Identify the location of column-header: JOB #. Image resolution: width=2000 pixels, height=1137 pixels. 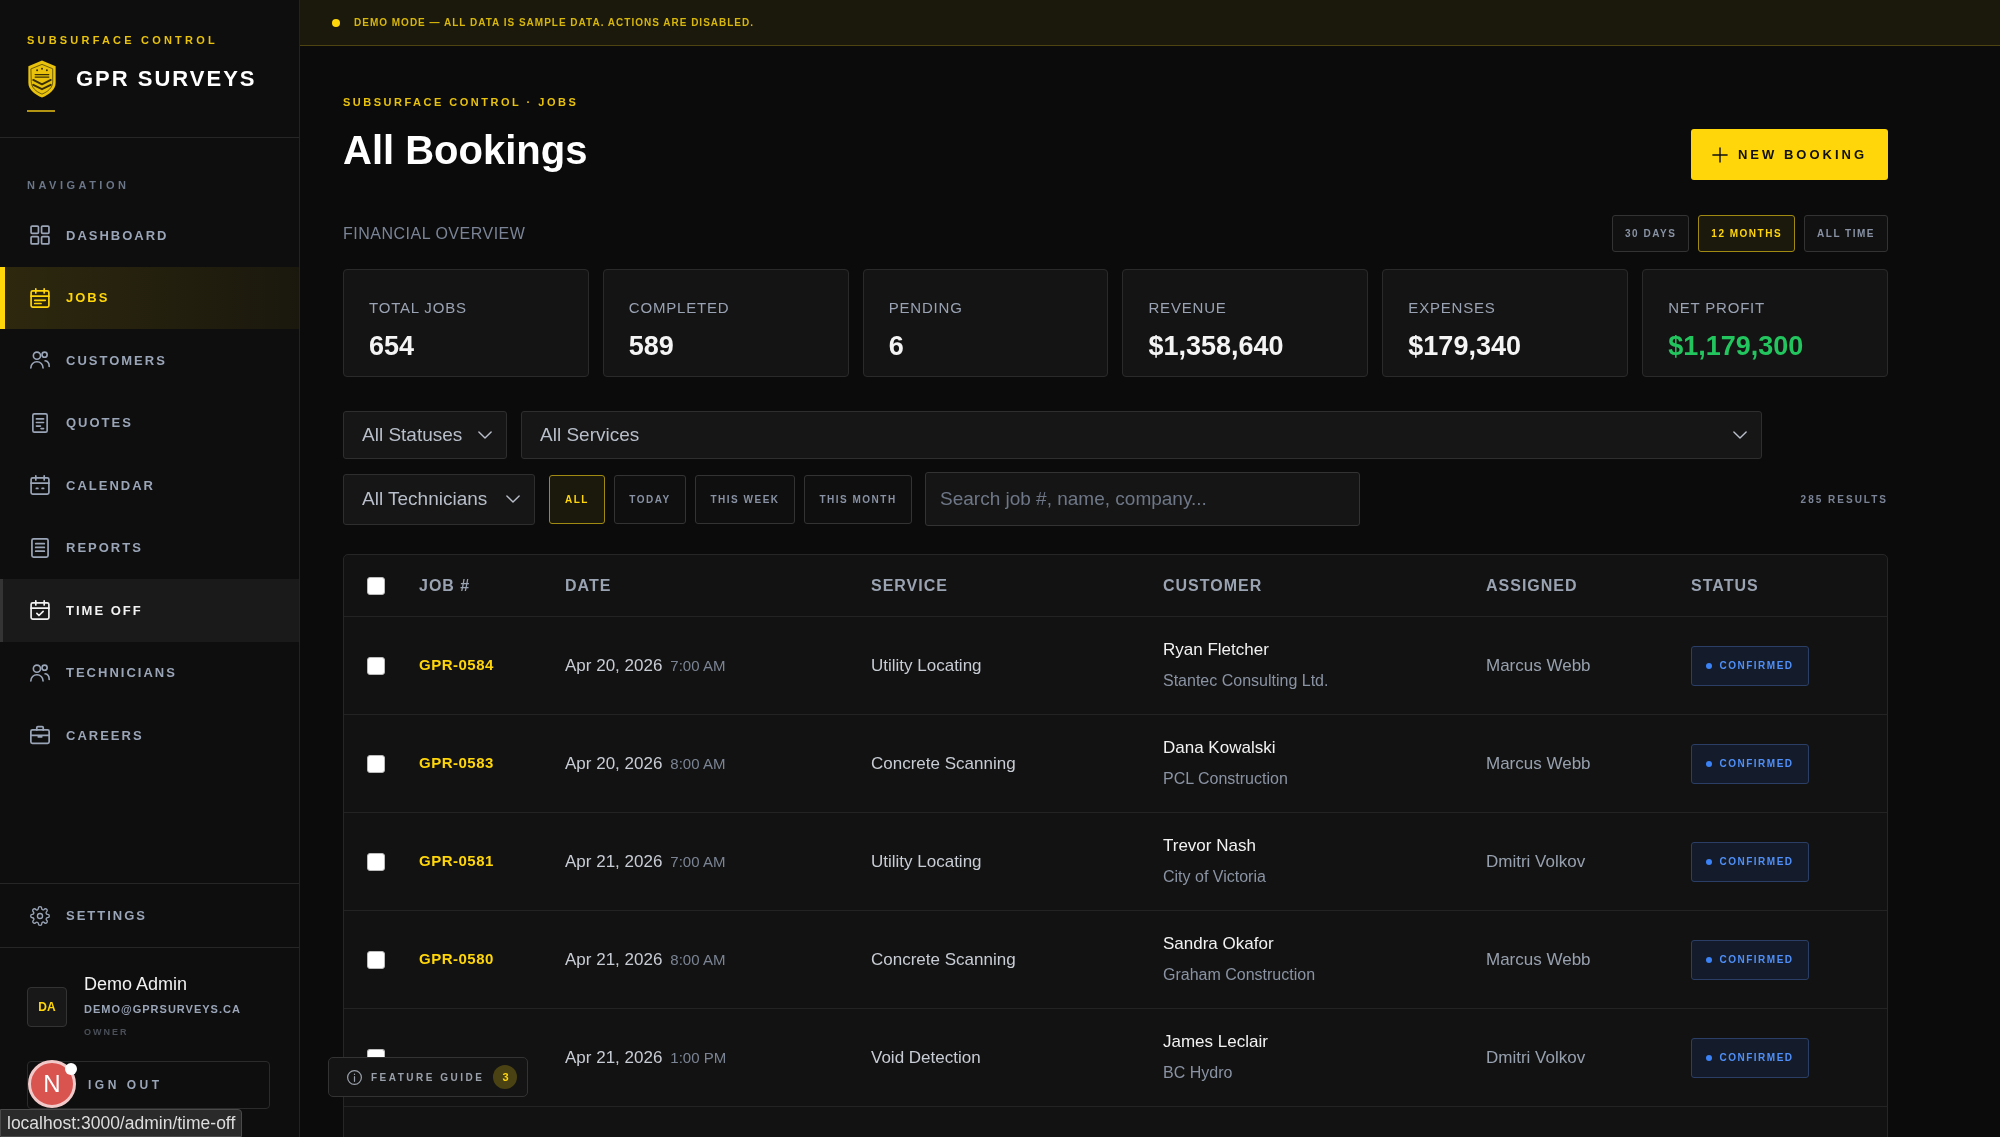
(445, 585).